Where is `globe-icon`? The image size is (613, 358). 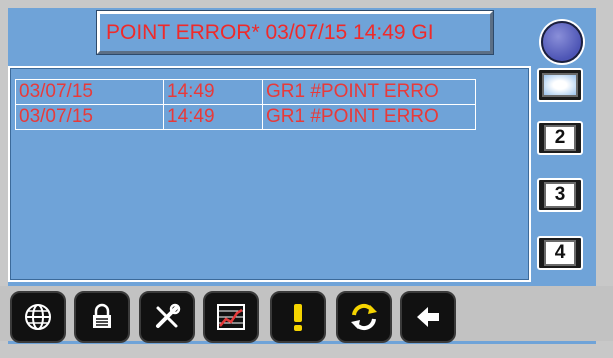
globe-icon is located at coordinates (38, 317).